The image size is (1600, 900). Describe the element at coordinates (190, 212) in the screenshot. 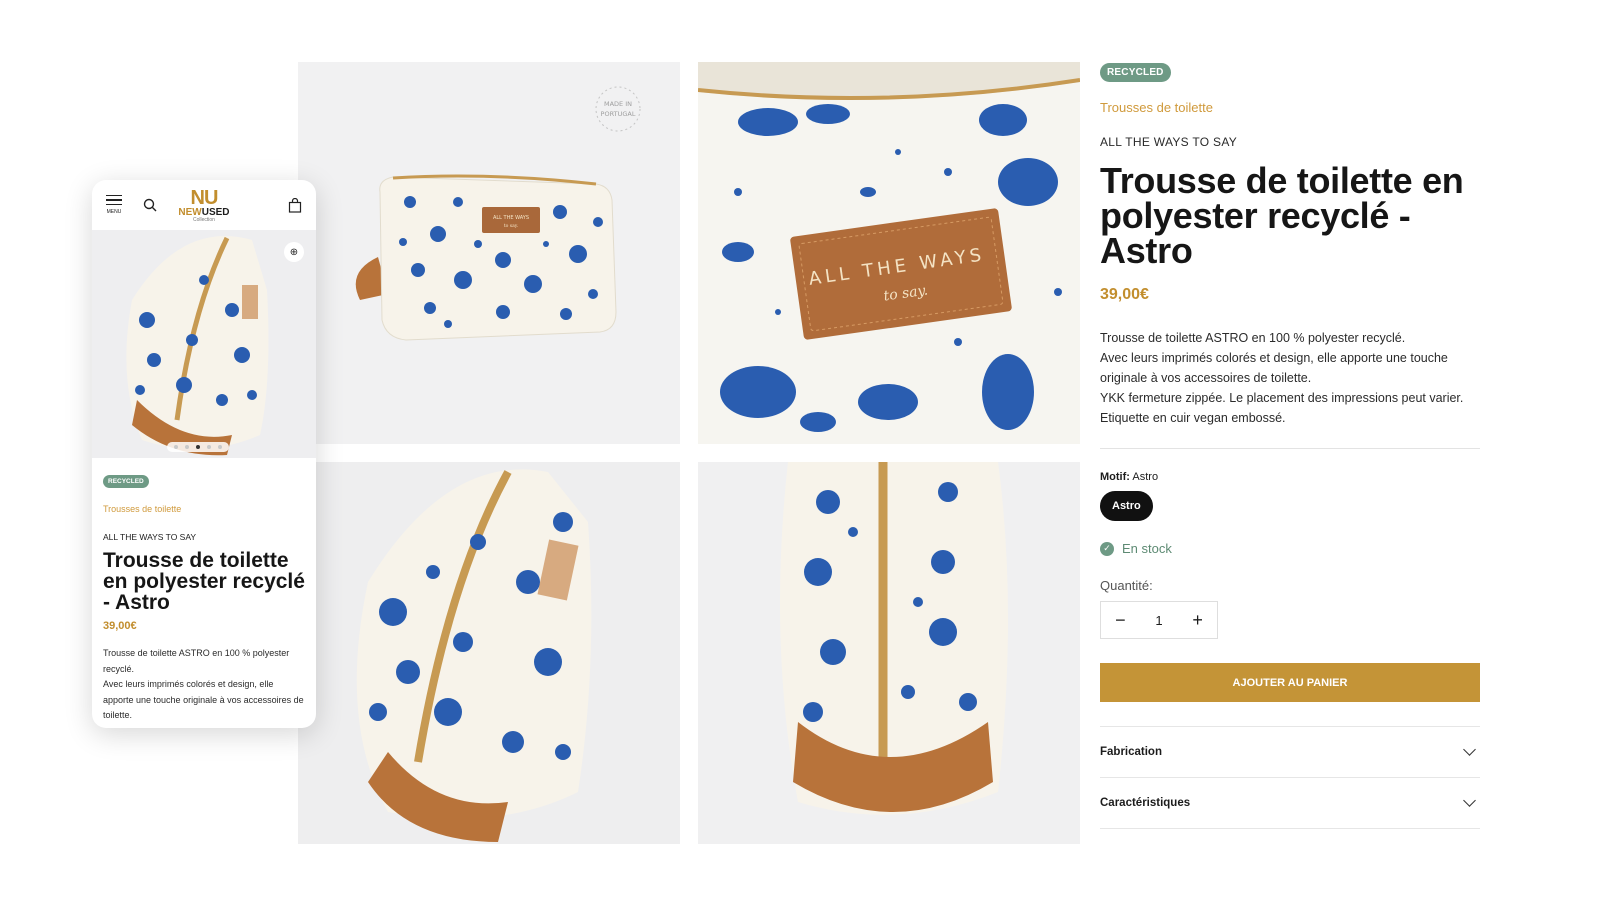

I see `logo-new: NEW` at that location.